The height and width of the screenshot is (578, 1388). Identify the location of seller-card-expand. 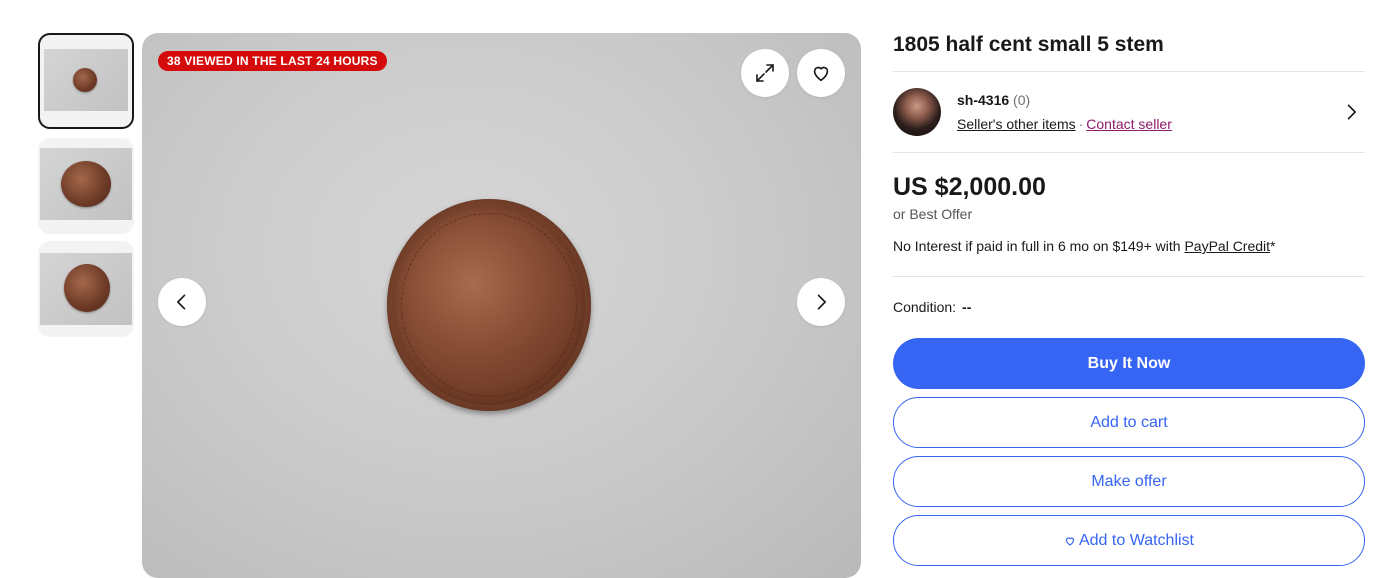
(1351, 114).